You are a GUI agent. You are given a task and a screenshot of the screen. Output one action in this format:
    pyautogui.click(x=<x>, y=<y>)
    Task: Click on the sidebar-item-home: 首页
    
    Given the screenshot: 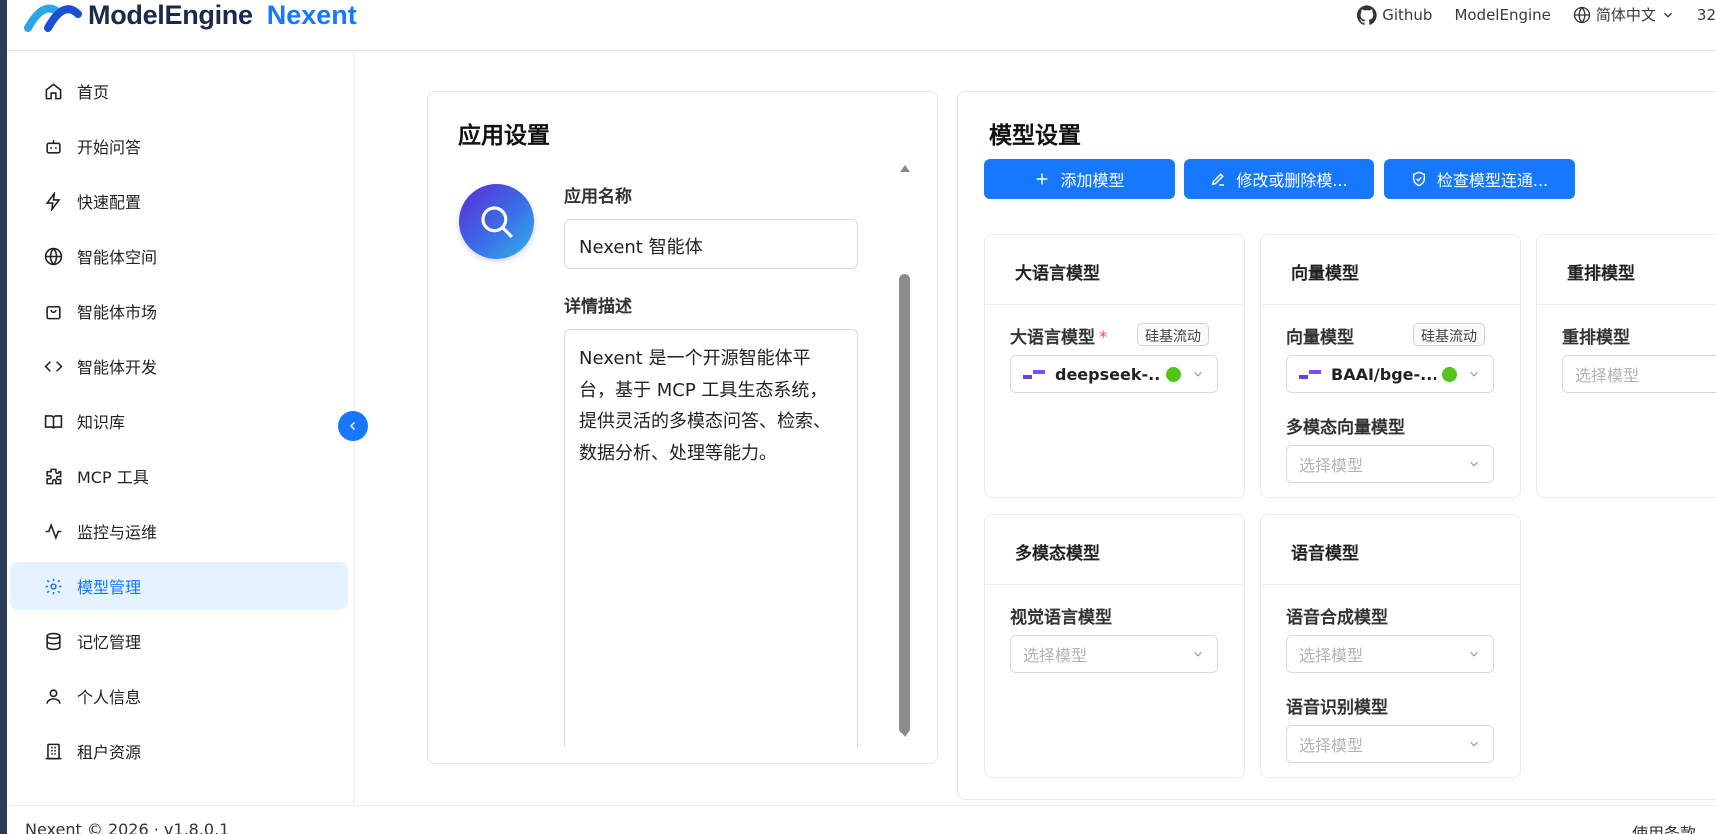 What is the action you would take?
    pyautogui.click(x=179, y=91)
    